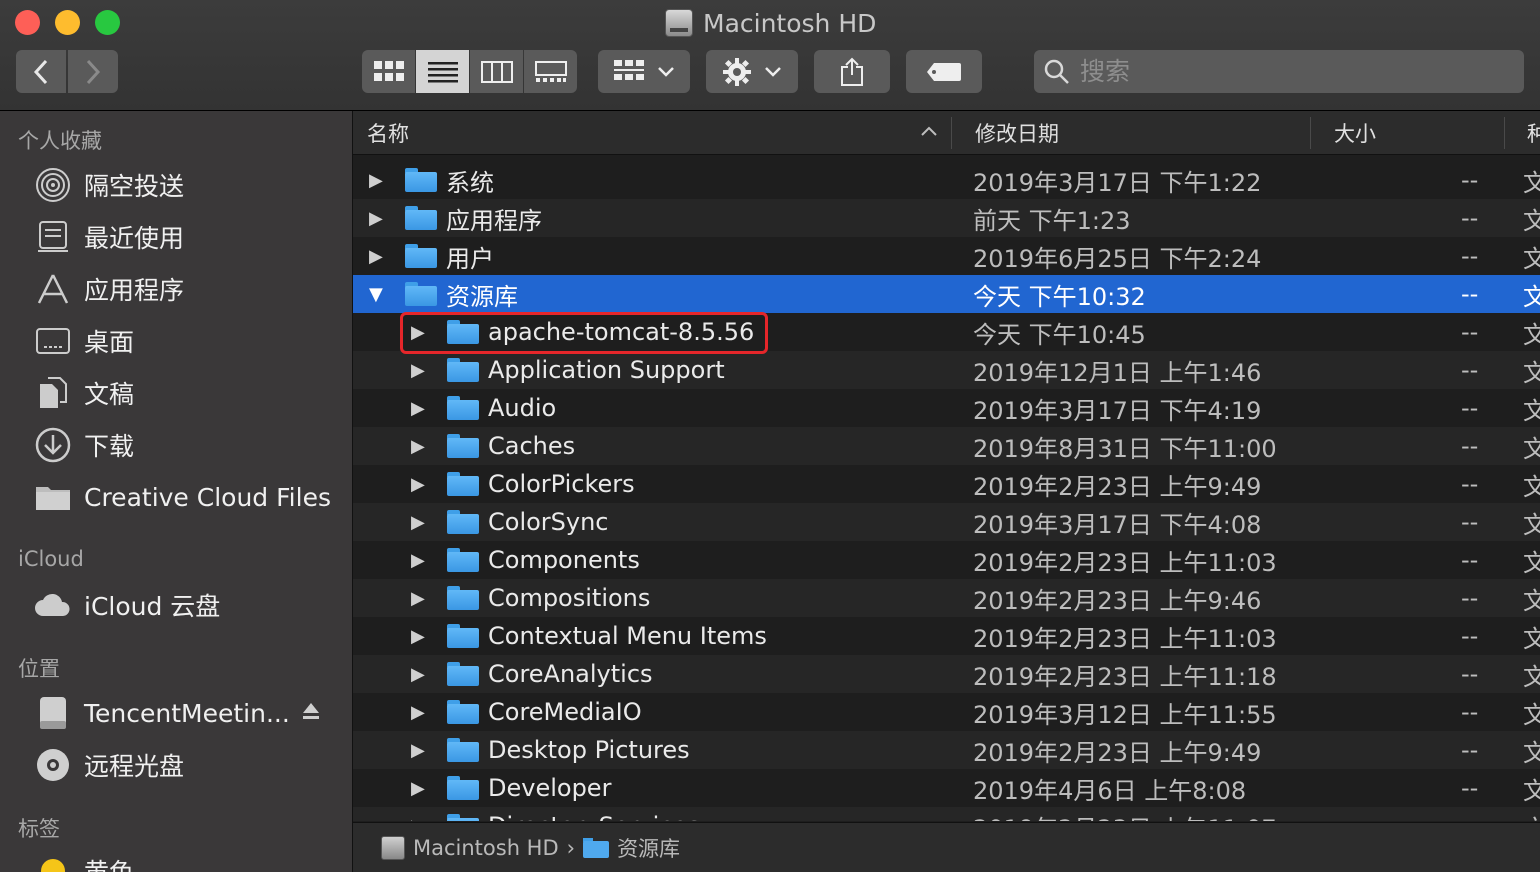 This screenshot has width=1540, height=872. What do you see at coordinates (737, 71) in the screenshot?
I see `gear-icon` at bounding box center [737, 71].